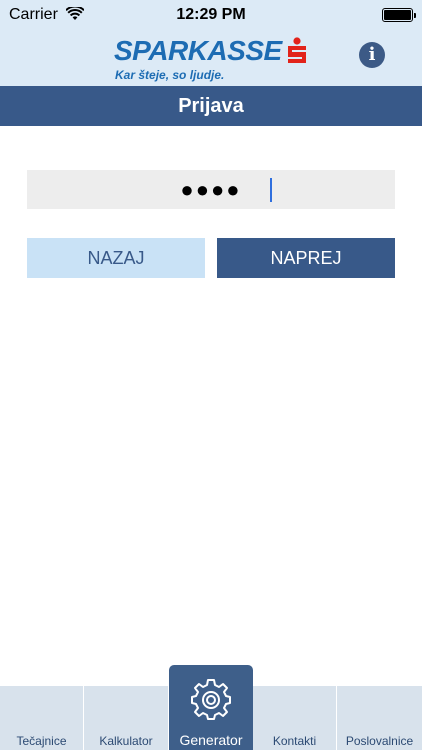 This screenshot has width=422, height=750. Describe the element at coordinates (399, 15) in the screenshot. I see `battery-icon` at that location.